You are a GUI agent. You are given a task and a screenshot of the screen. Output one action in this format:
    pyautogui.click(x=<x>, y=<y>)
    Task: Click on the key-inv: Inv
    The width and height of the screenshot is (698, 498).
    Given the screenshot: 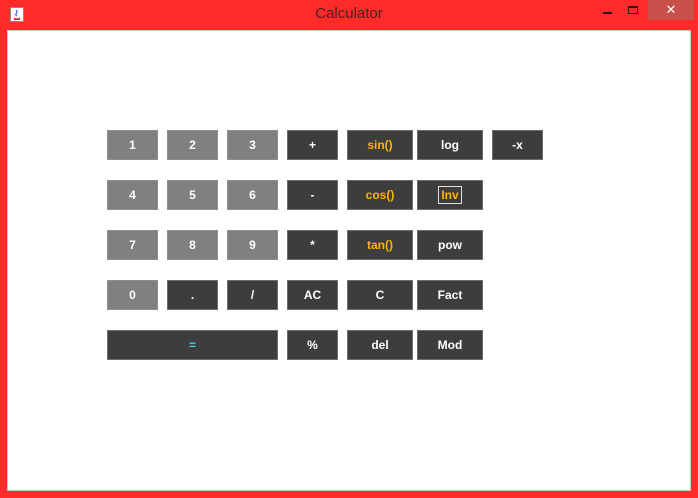 What is the action you would take?
    pyautogui.click(x=450, y=195)
    